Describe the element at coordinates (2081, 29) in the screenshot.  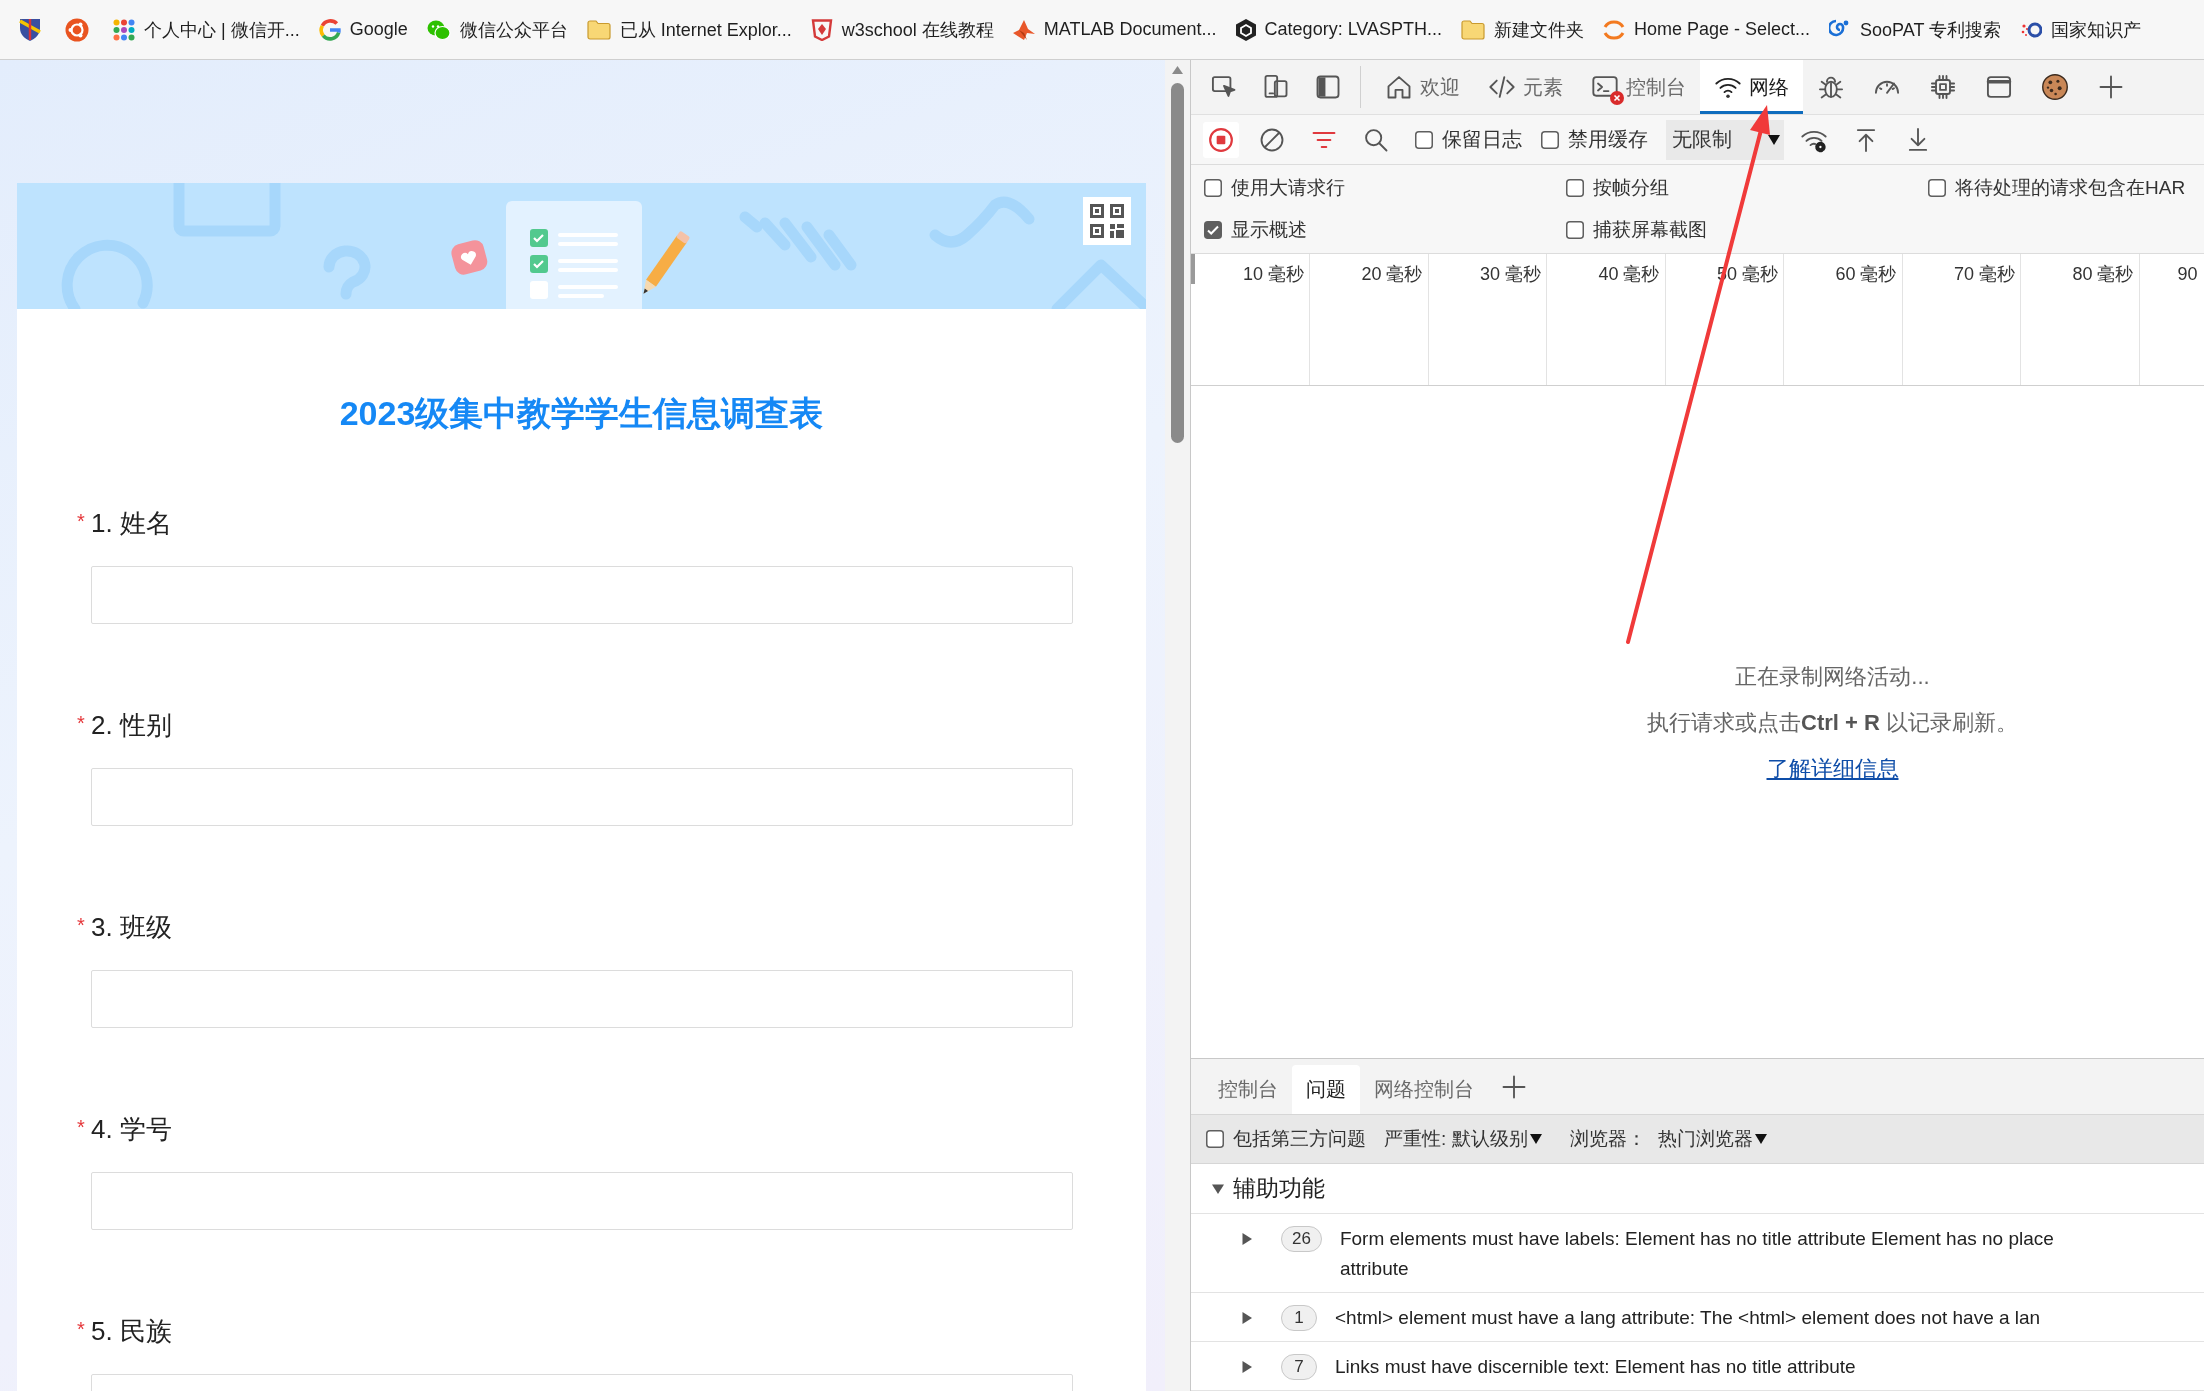
I see `bookmark-item: 国家知识产` at that location.